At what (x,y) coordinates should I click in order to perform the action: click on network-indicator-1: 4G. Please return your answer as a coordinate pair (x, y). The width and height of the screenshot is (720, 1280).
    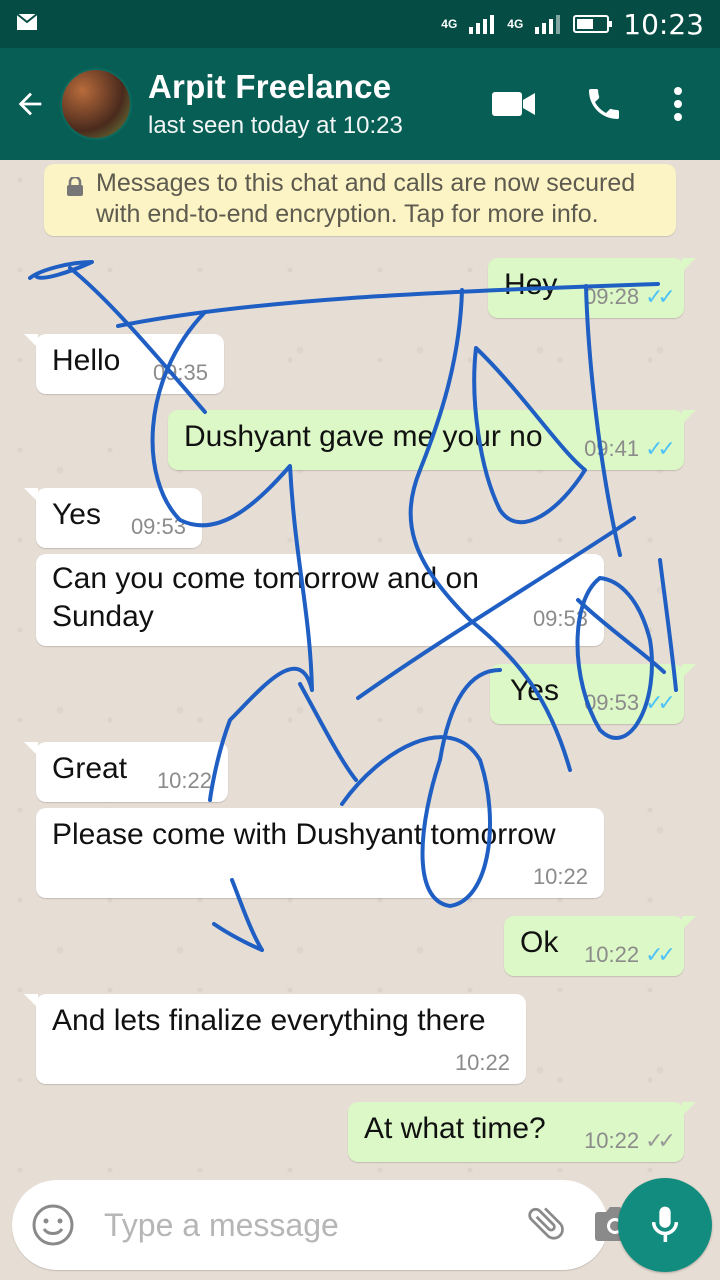
    Looking at the image, I should click on (449, 24).